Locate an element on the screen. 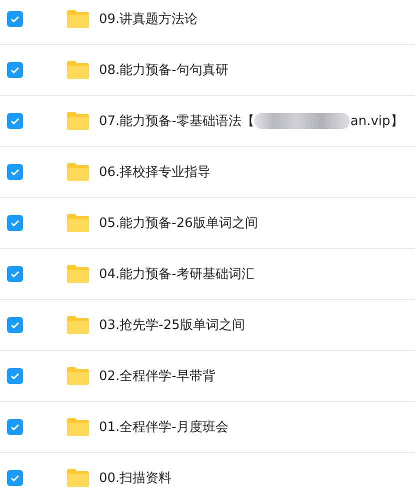  folder-name: an.vip】 is located at coordinates (377, 121).